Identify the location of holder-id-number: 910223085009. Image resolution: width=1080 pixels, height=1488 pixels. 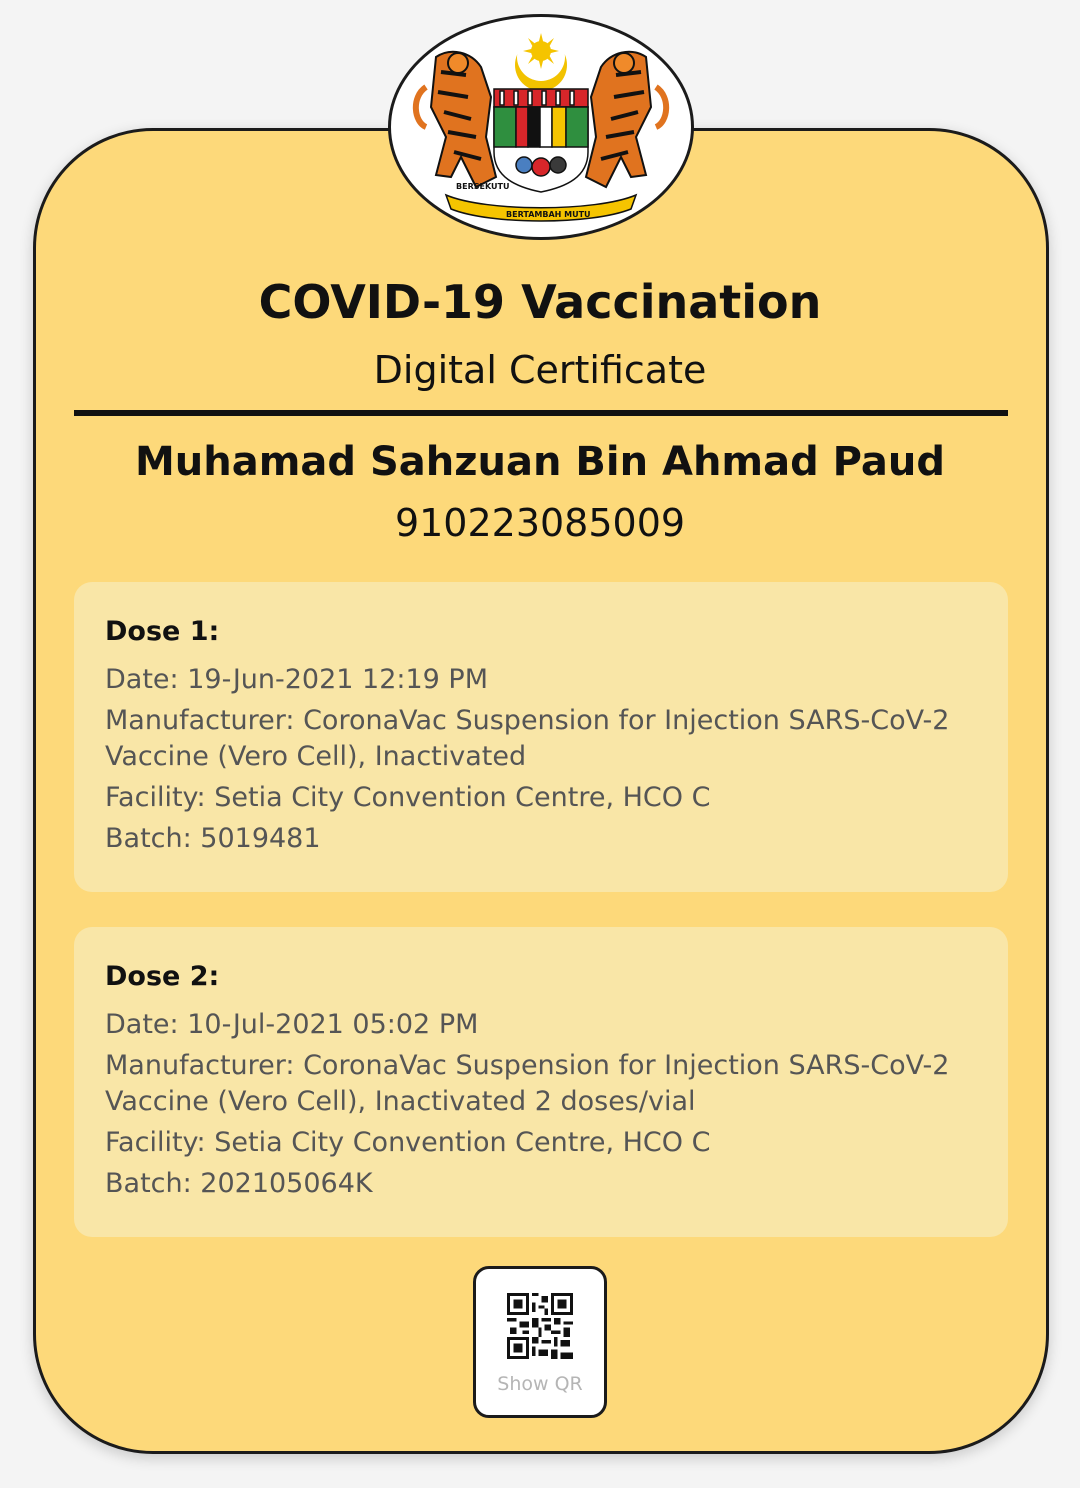
(540, 523).